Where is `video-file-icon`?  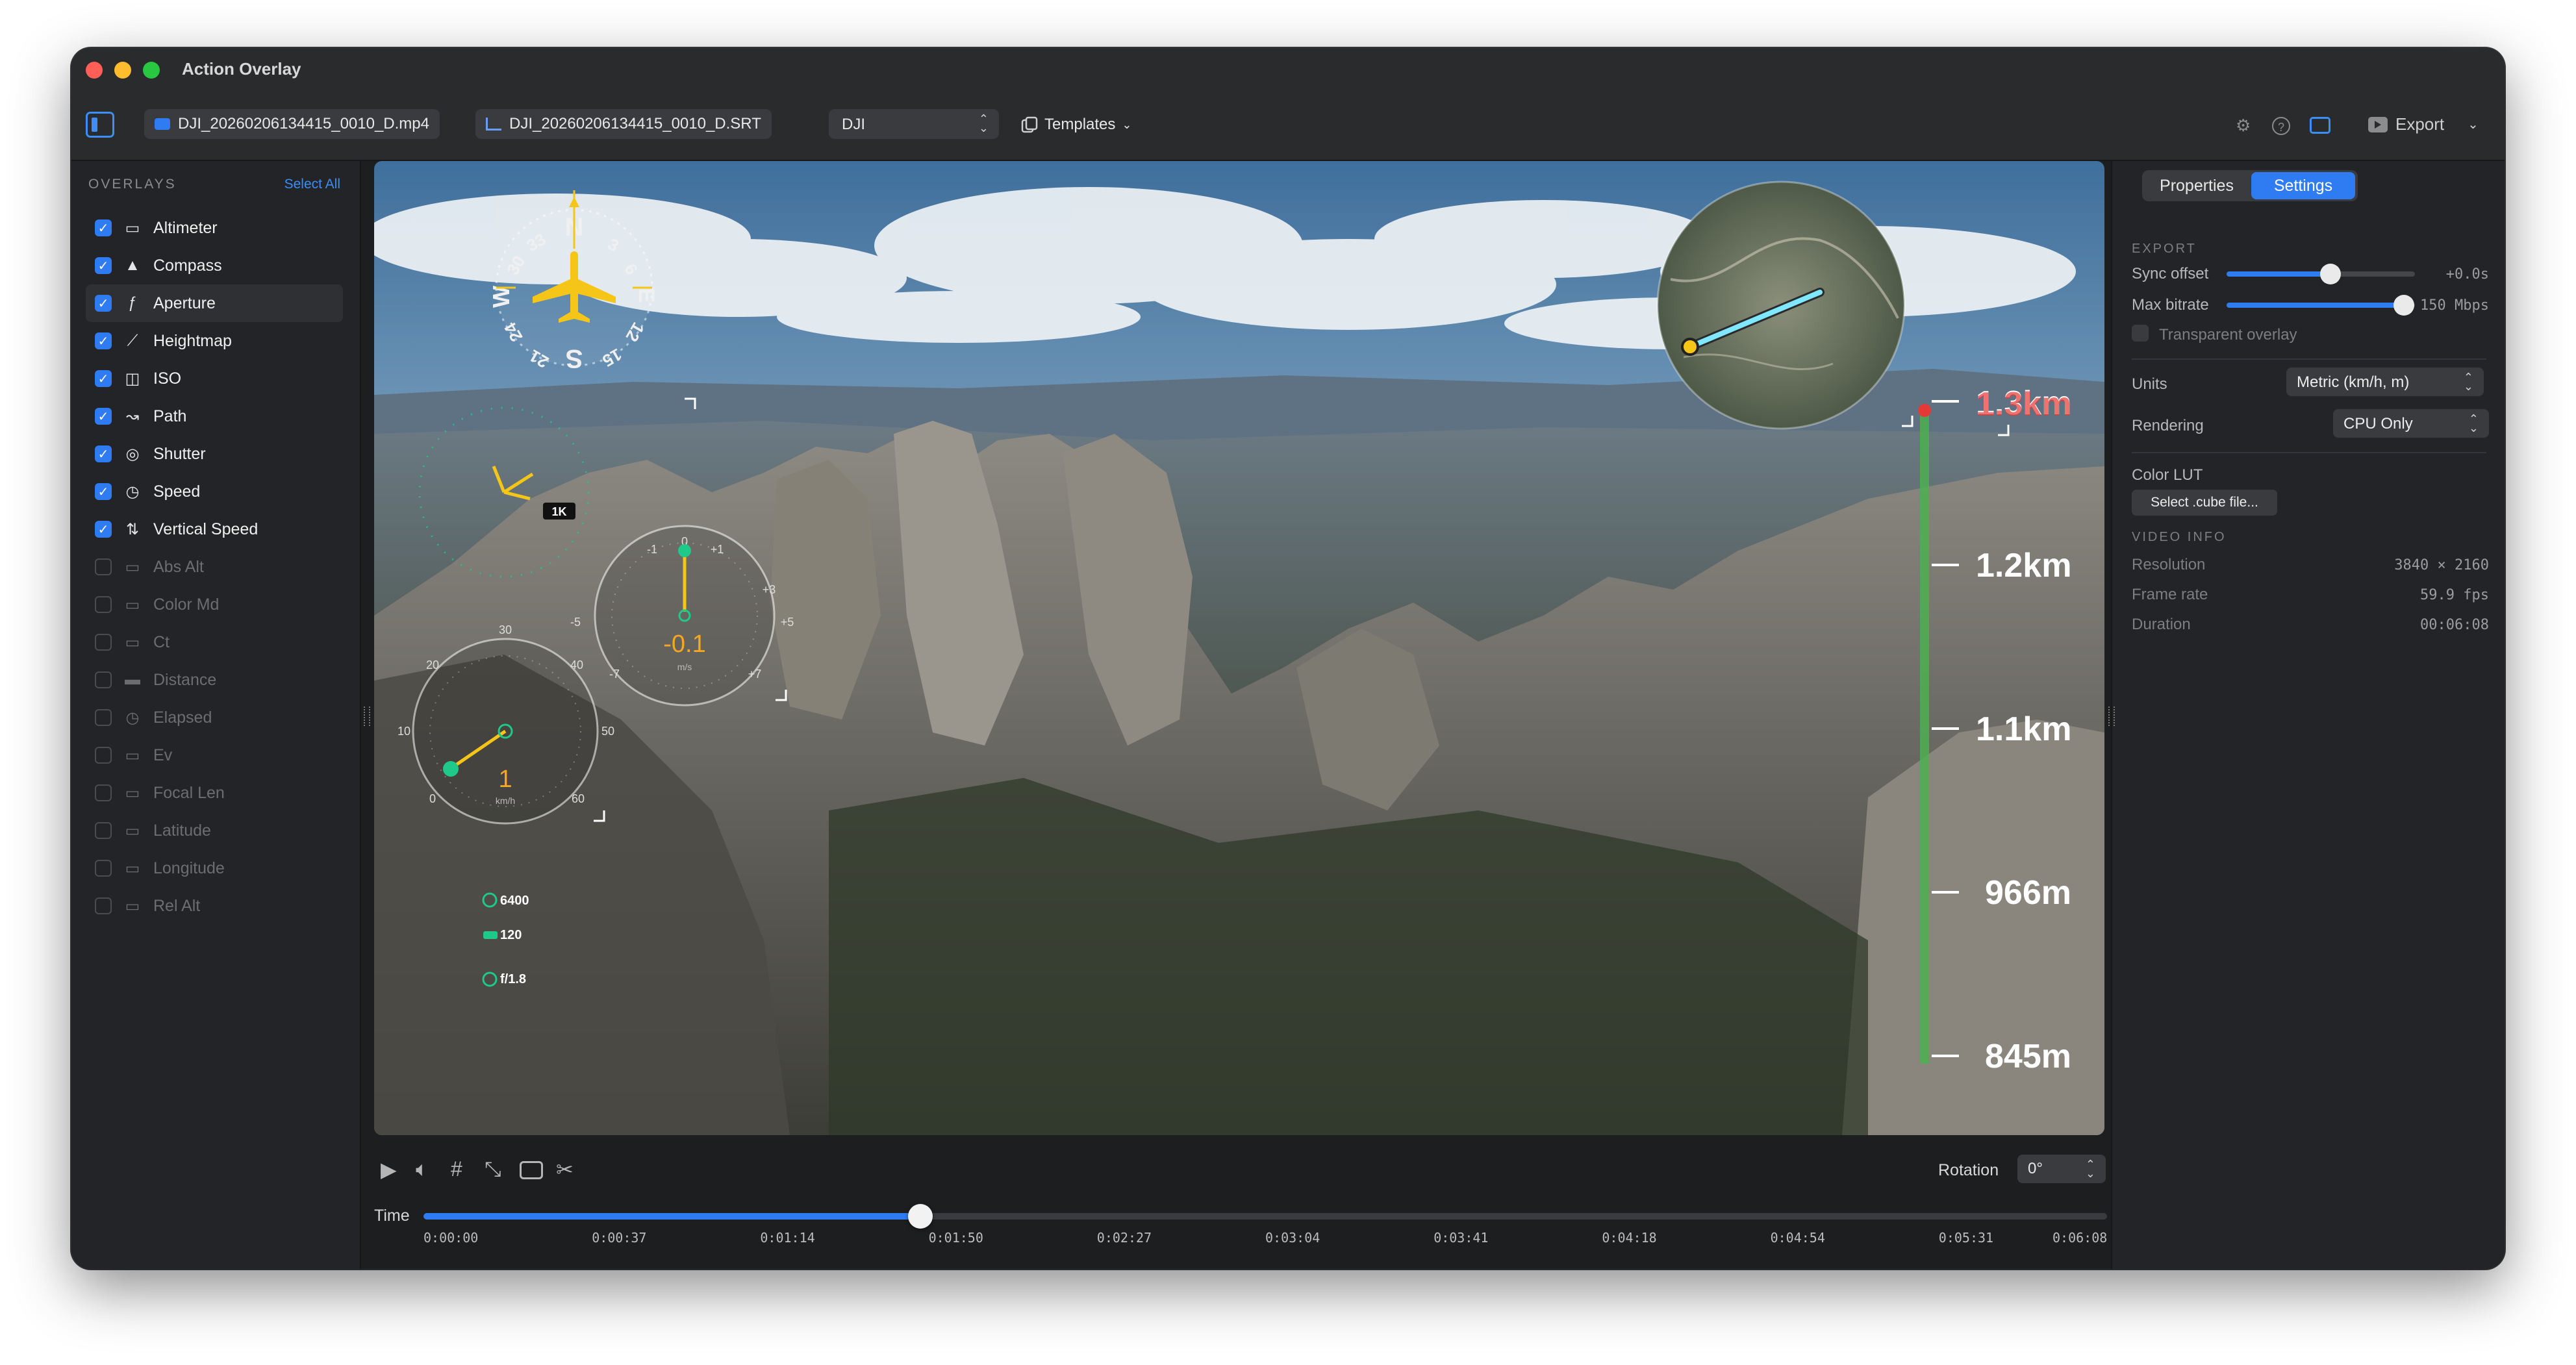
video-file-icon is located at coordinates (162, 124).